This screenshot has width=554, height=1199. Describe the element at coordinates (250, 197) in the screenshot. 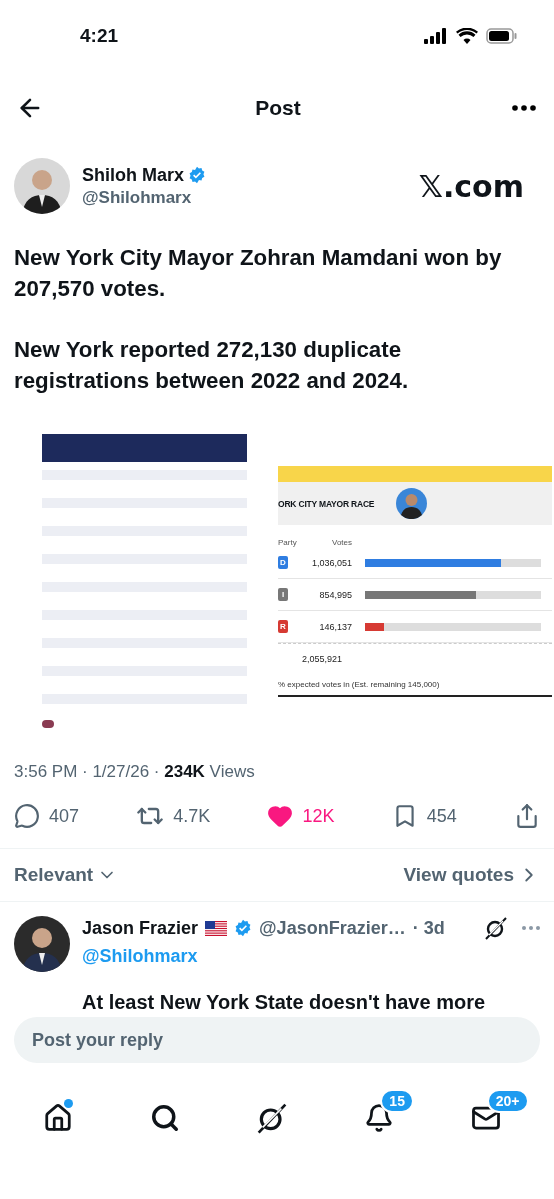

I see `author-handle: @Shilohmarx` at that location.